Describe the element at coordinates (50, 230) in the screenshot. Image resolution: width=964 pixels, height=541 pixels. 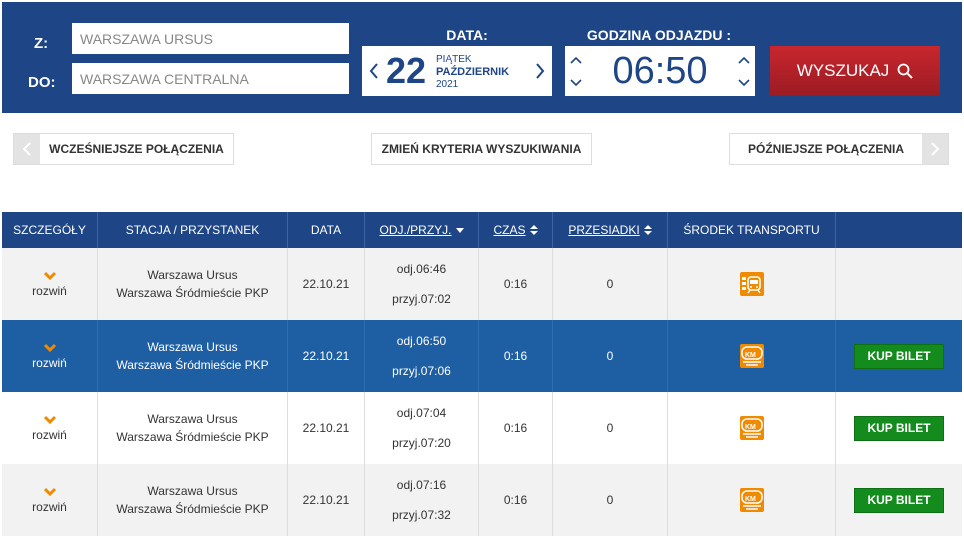
I see `header-details: SZCZEGÓŁY` at that location.